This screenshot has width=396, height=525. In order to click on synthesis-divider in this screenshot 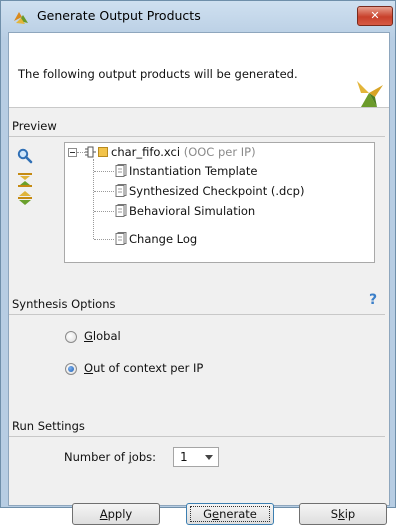, I will do `click(197, 314)`.